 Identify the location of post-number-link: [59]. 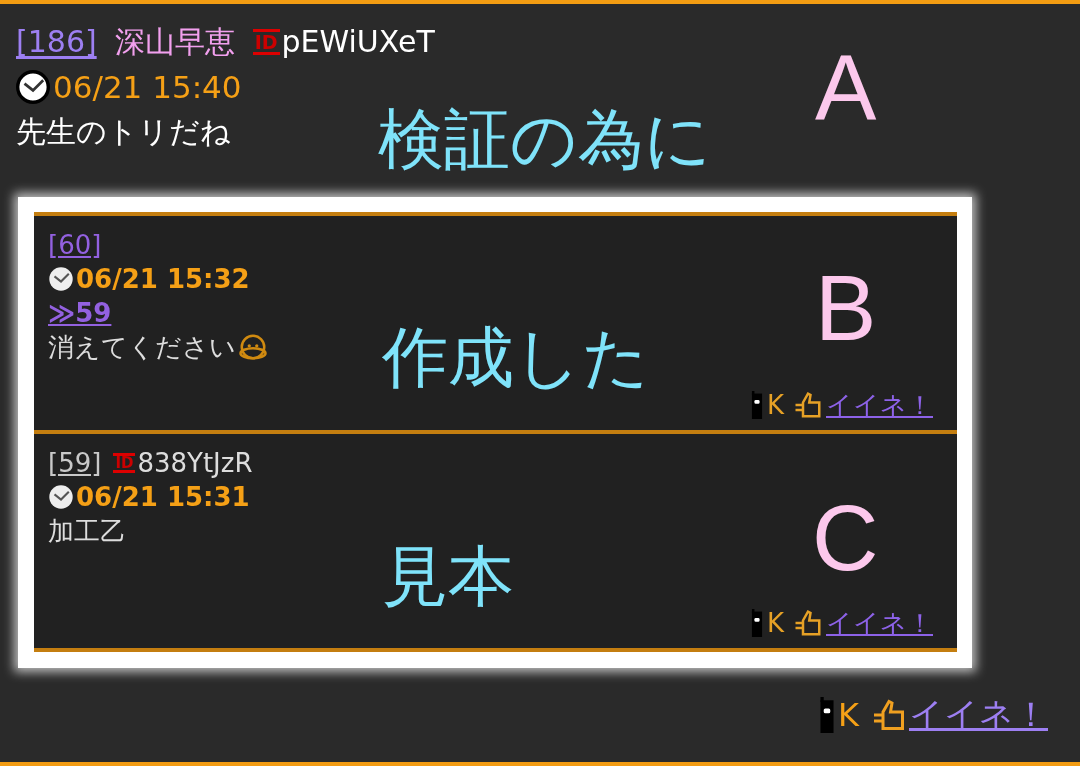
(75, 463).